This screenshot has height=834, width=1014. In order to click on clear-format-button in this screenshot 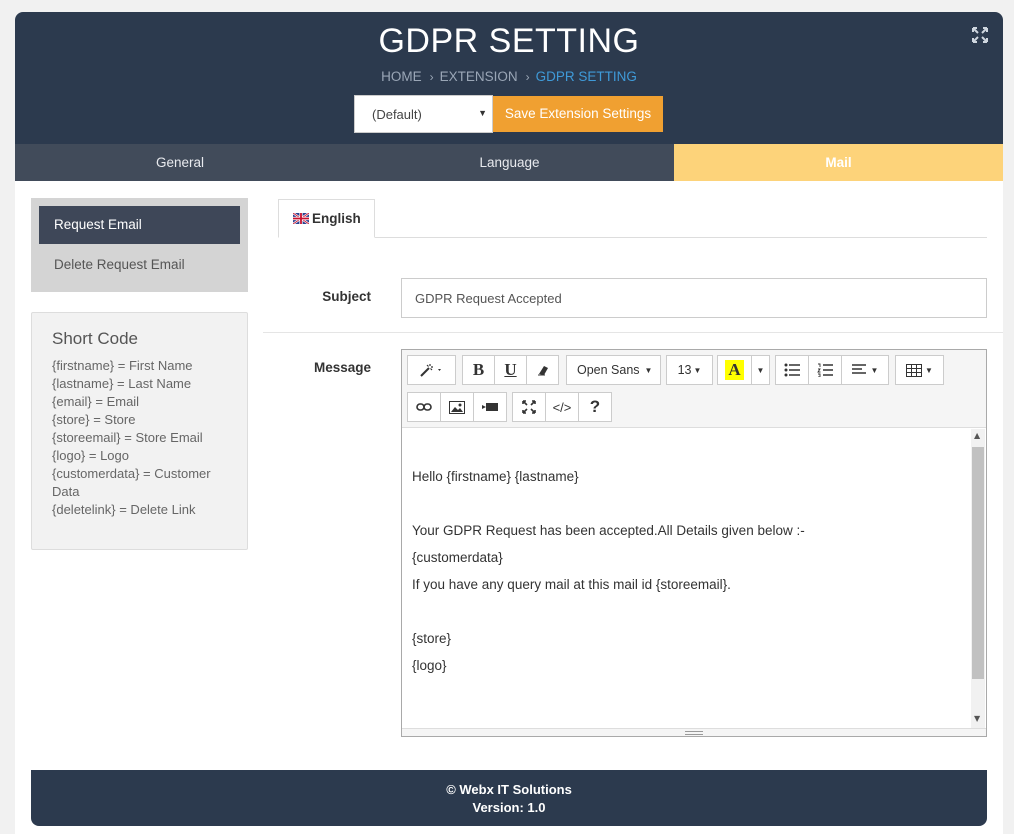, I will do `click(542, 370)`.